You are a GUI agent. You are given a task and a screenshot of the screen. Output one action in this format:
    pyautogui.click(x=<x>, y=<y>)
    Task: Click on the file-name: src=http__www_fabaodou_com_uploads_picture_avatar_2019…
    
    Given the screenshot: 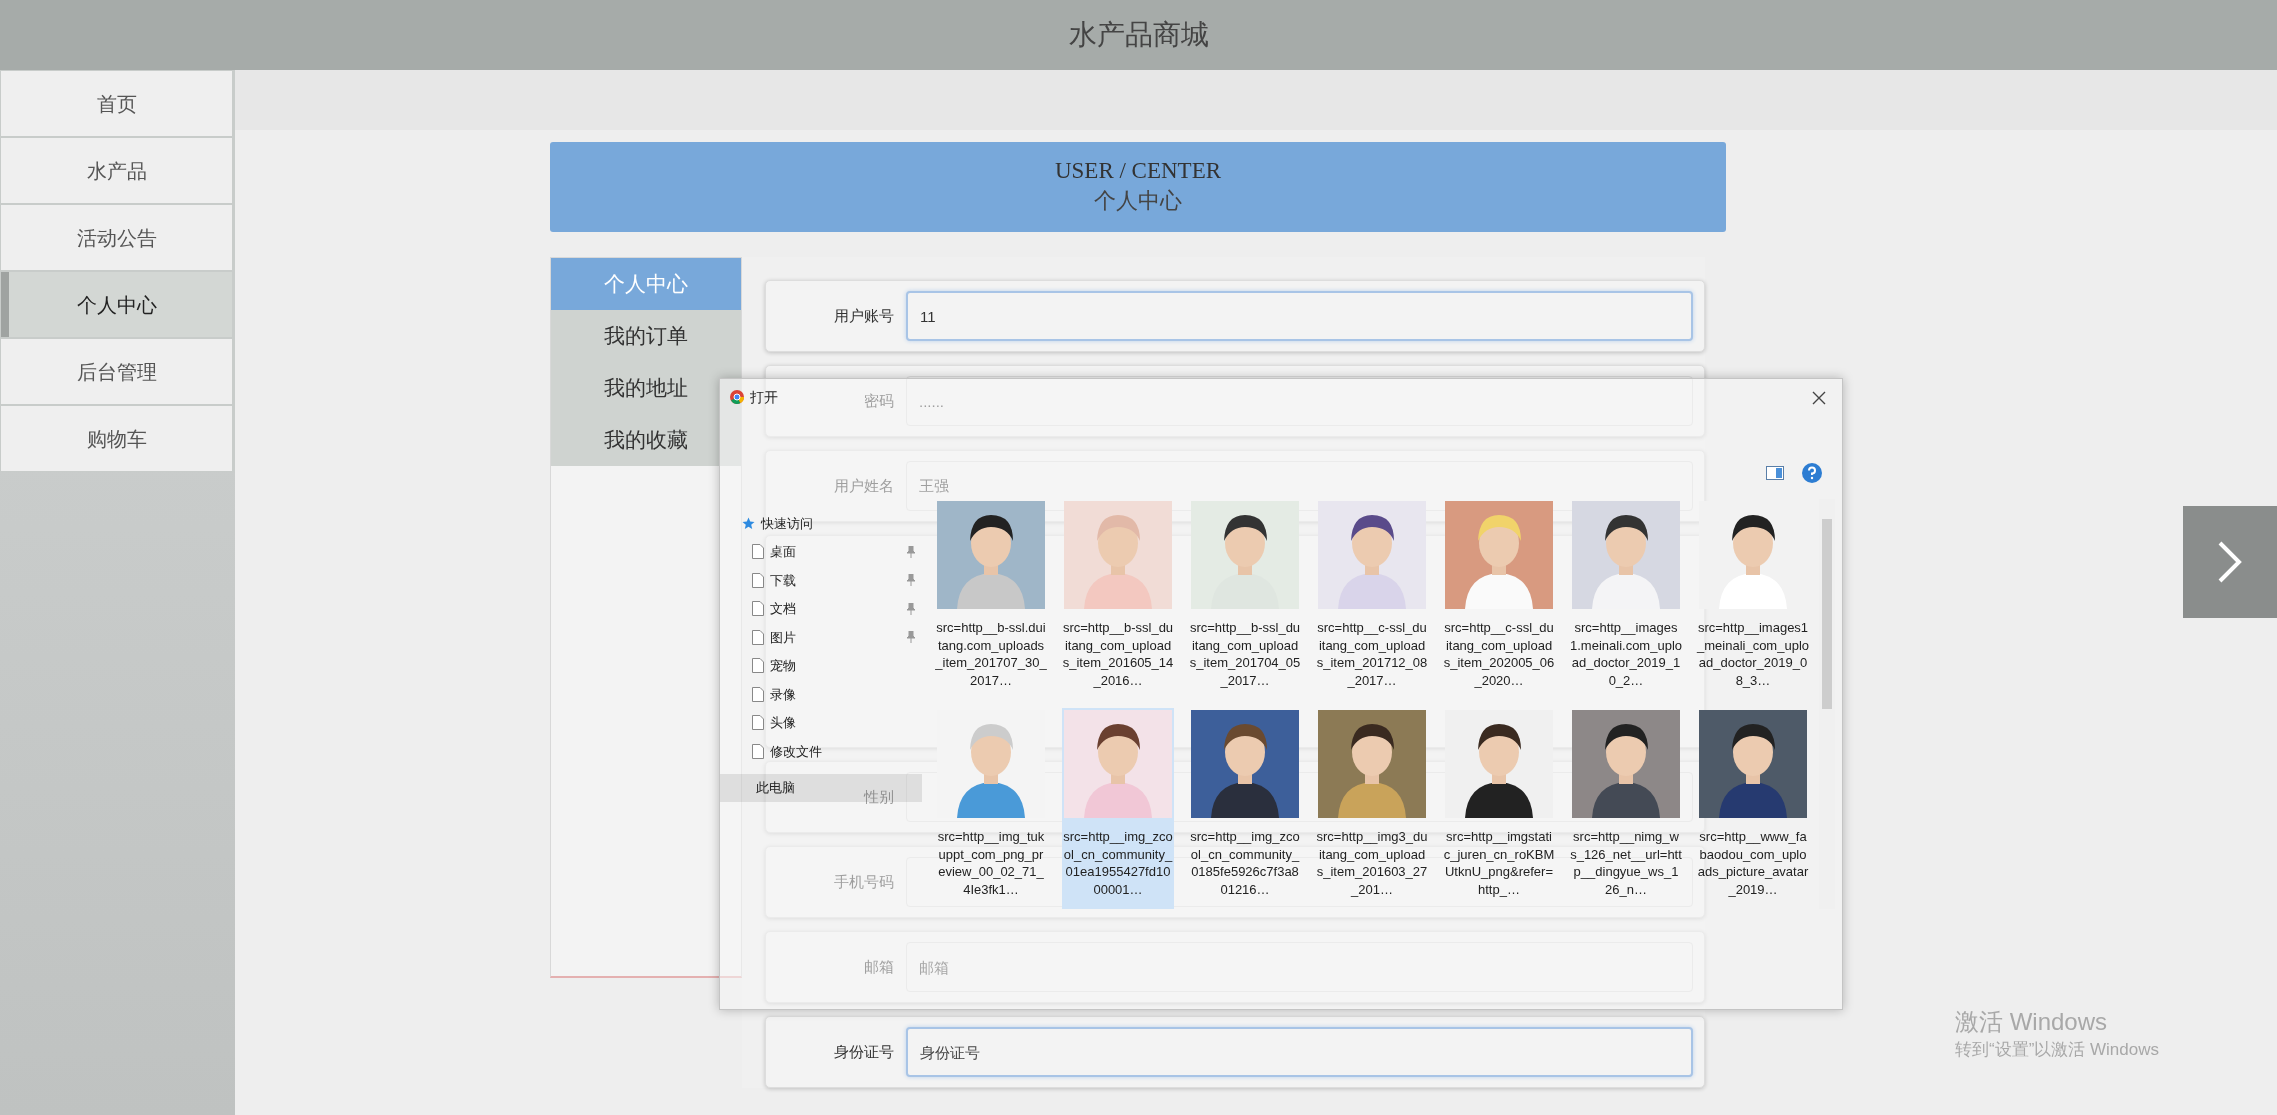 What is the action you would take?
    pyautogui.click(x=1753, y=863)
    